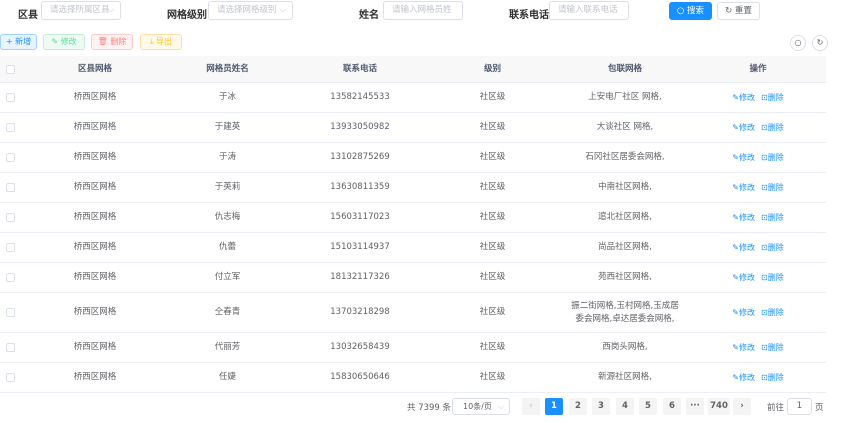 The width and height of the screenshot is (847, 422). I want to click on search-button-label: 搜索, so click(696, 11).